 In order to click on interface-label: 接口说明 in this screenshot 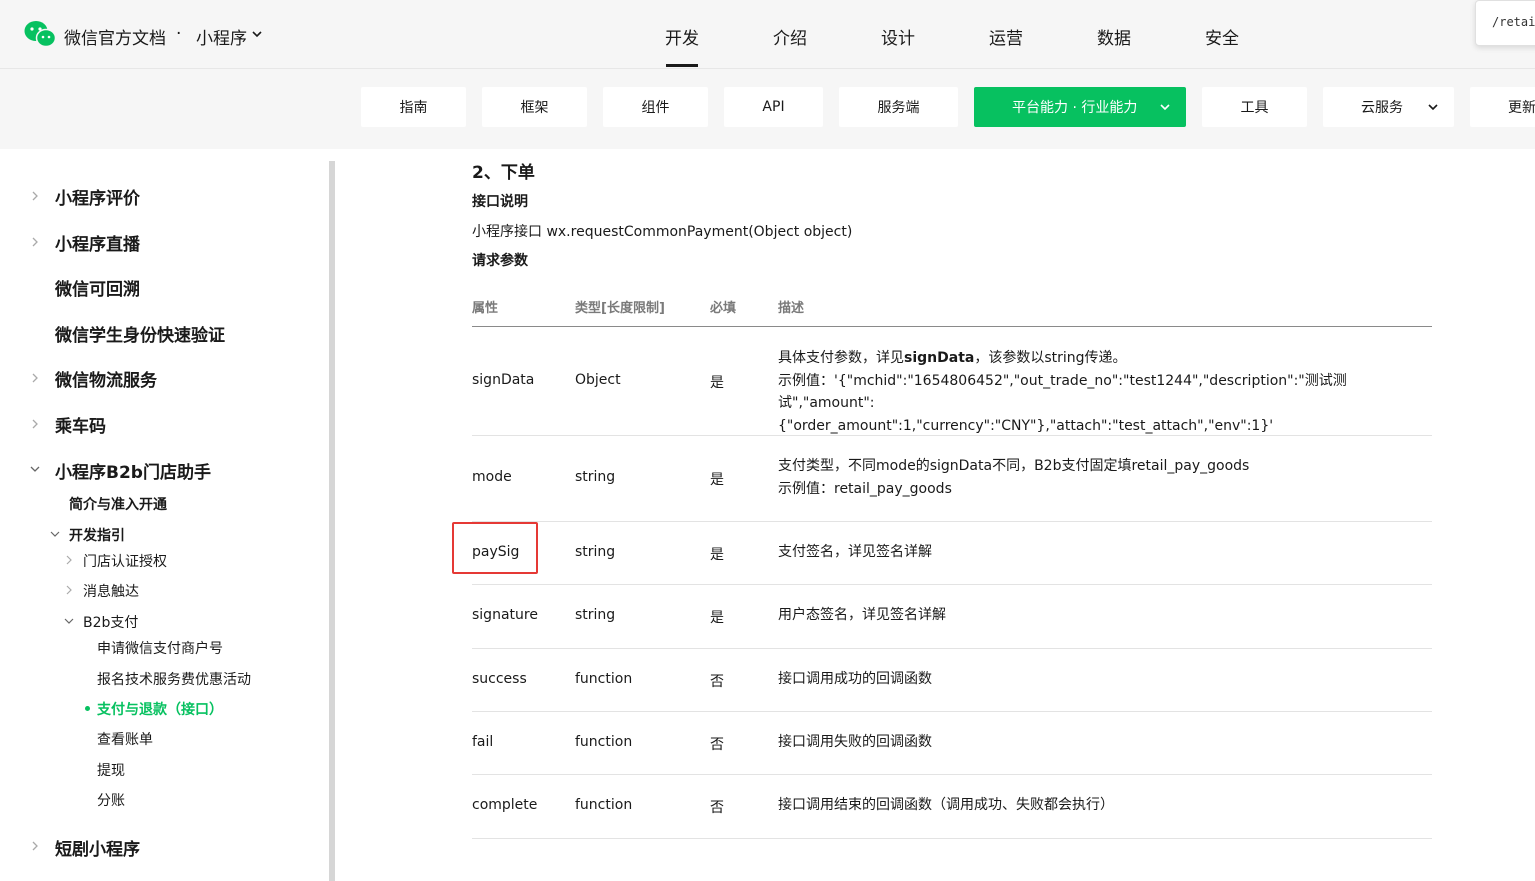, I will do `click(500, 202)`.